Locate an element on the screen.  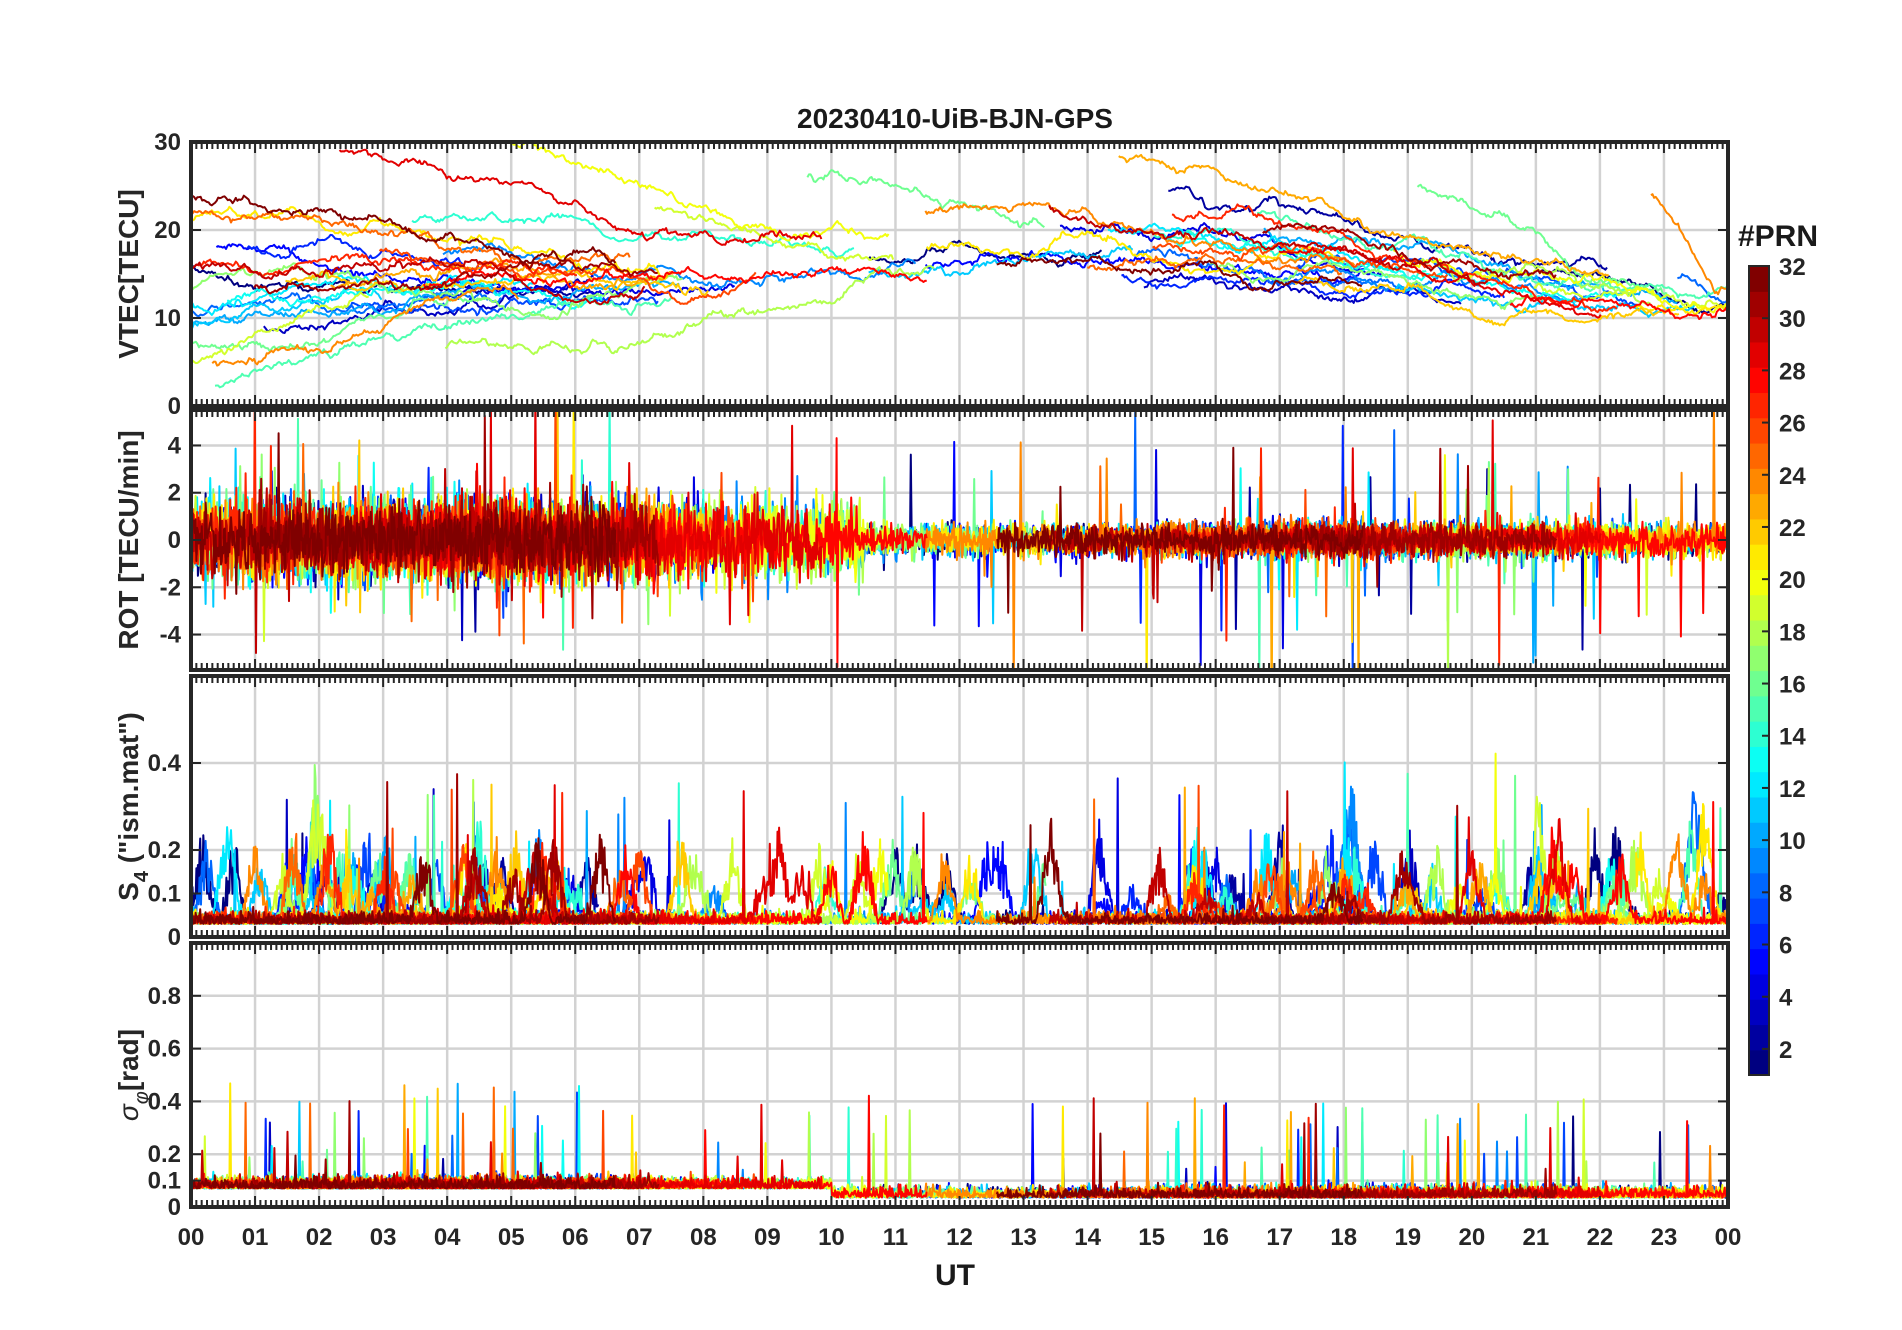
colorbar-tick-label: 14 is located at coordinates (1792, 737).